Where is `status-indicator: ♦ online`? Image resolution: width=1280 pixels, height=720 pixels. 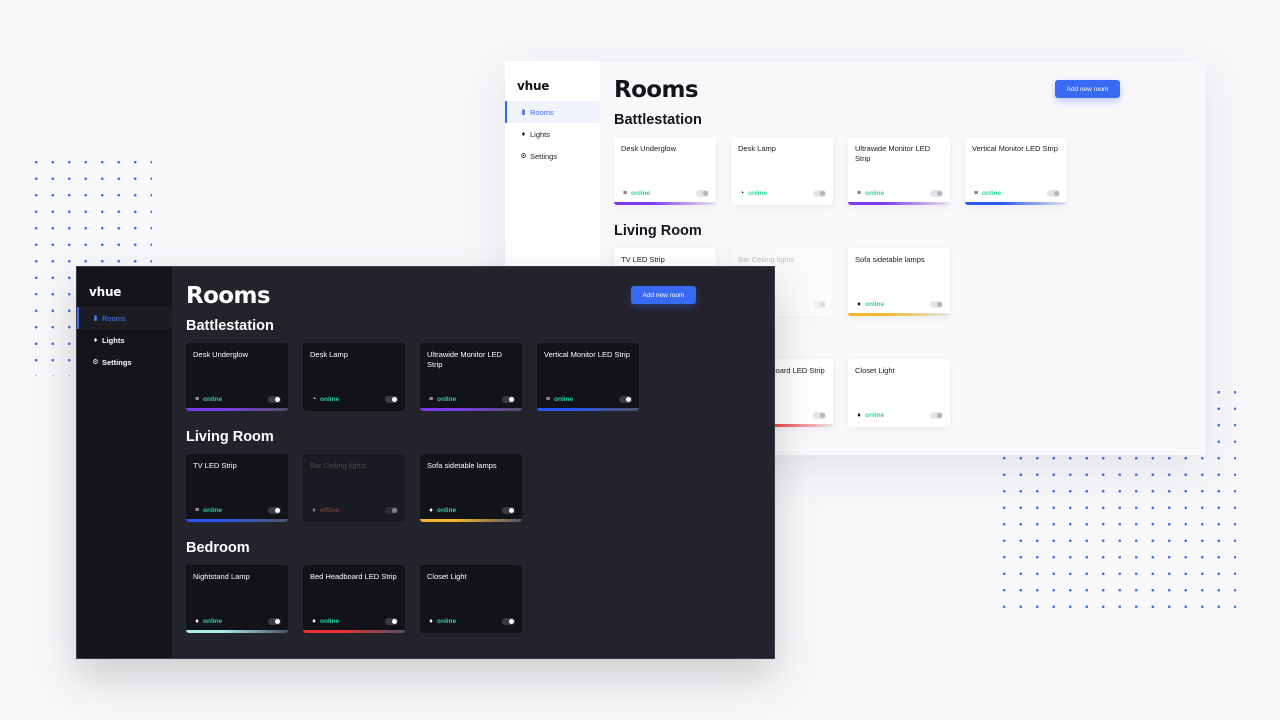 status-indicator: ♦ online is located at coordinates (207, 621).